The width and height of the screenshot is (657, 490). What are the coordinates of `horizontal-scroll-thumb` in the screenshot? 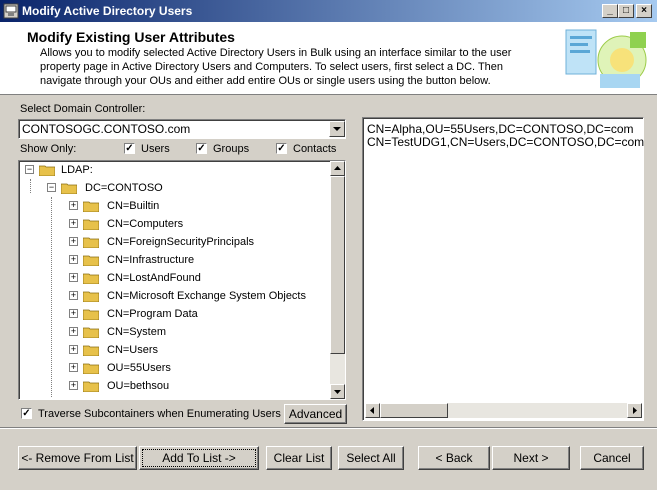 It's located at (414, 410).